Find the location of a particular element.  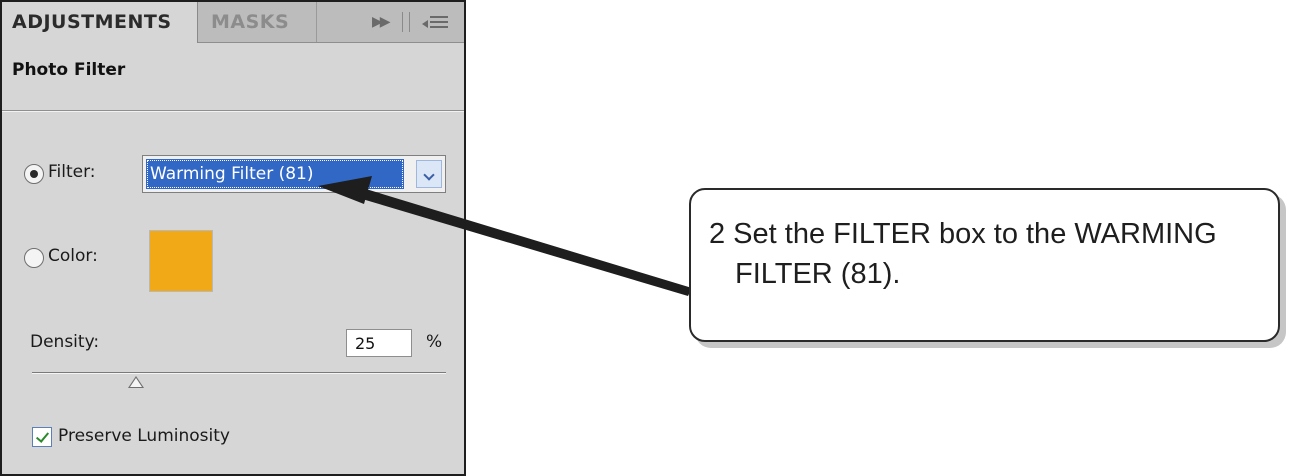

density-unit: % is located at coordinates (434, 342).